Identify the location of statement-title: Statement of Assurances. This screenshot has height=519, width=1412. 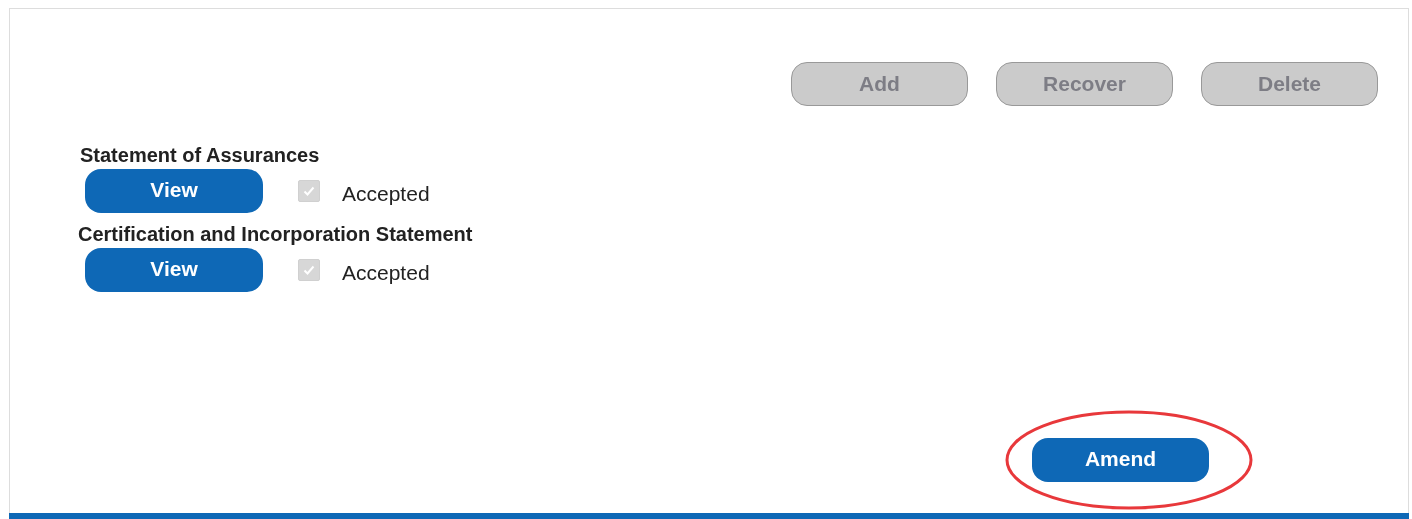
(200, 155).